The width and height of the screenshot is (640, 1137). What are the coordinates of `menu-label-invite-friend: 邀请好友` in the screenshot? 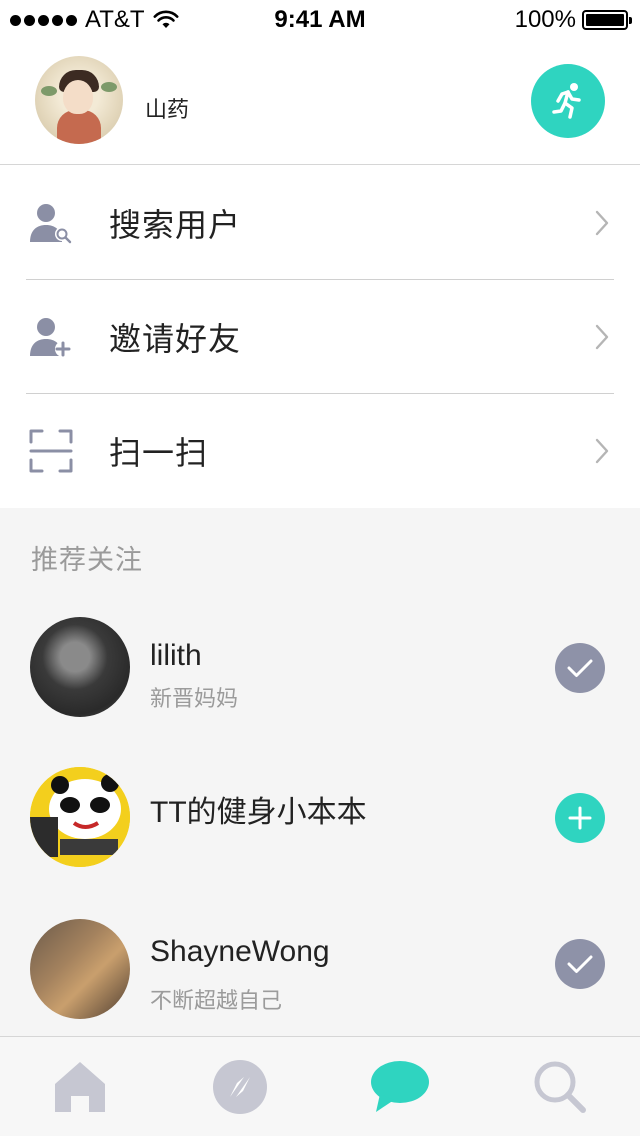 It's located at (175, 338).